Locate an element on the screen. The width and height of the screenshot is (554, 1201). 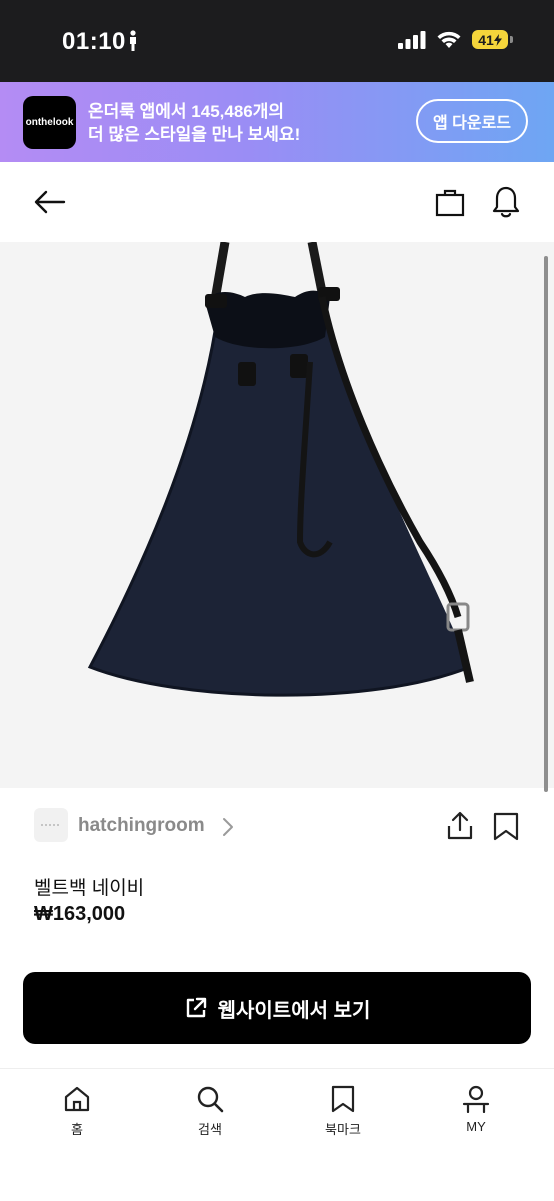
brand-logo-mark is located at coordinates (51, 825).